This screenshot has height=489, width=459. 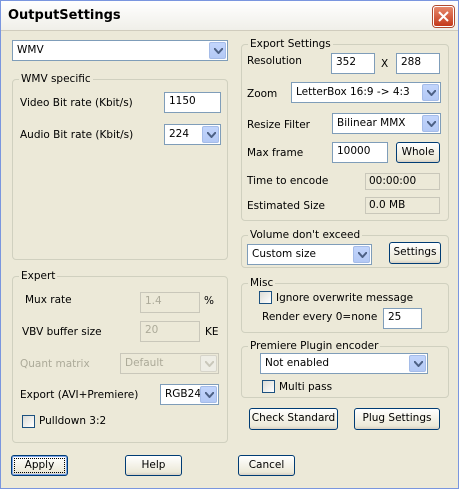 What do you see at coordinates (353, 63) in the screenshot?
I see `resolution-width-input: 352` at bounding box center [353, 63].